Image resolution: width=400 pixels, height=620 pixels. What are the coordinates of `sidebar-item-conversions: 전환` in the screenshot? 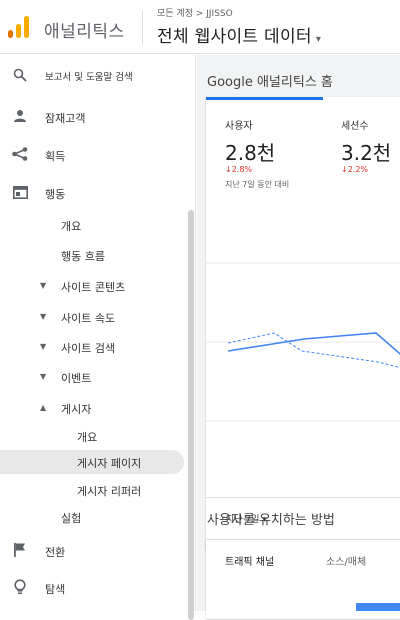 It's located at (98, 551).